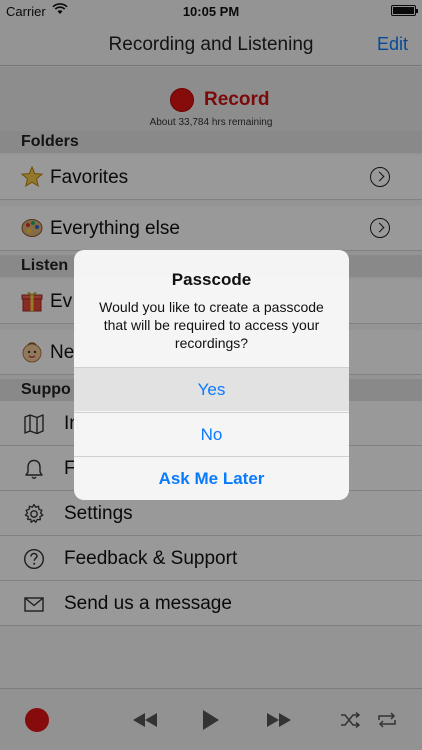 This screenshot has width=422, height=750. What do you see at coordinates (211, 279) in the screenshot?
I see `alert-title: Passcode` at bounding box center [211, 279].